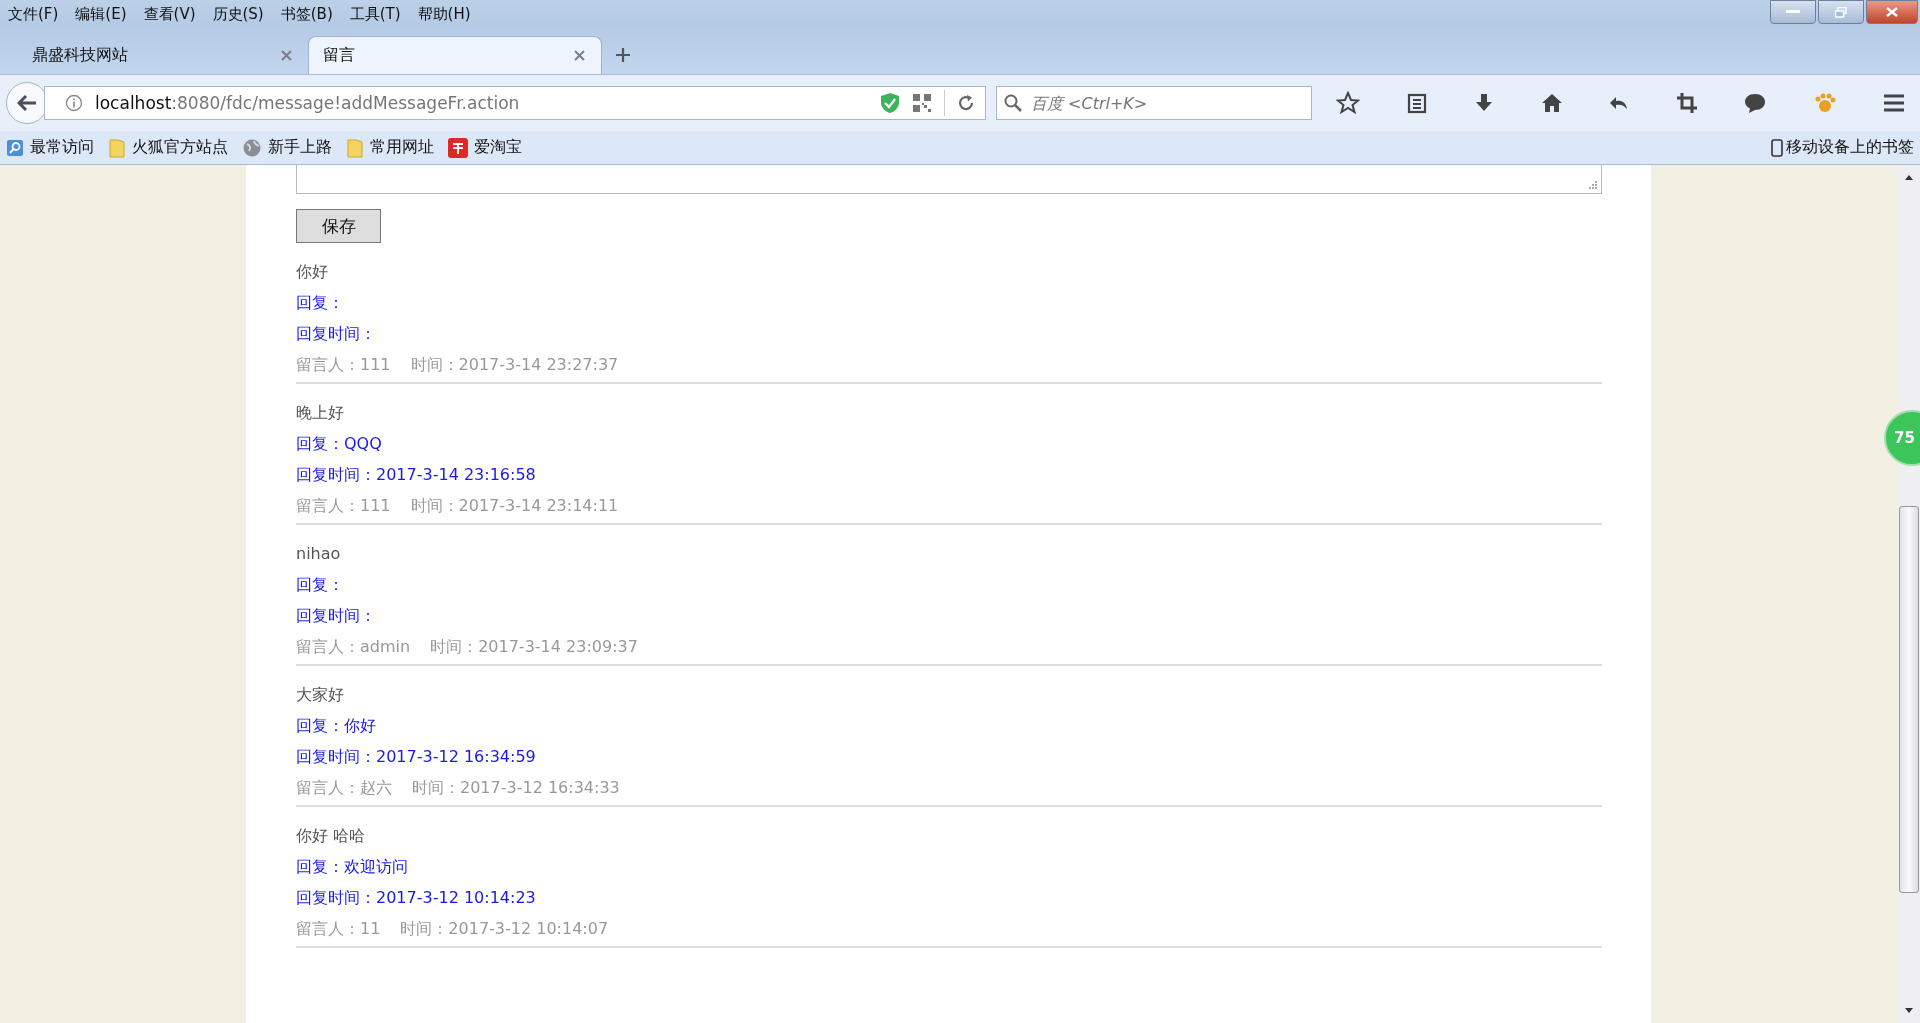 The image size is (1920, 1023). I want to click on close-icon, so click(1892, 12).